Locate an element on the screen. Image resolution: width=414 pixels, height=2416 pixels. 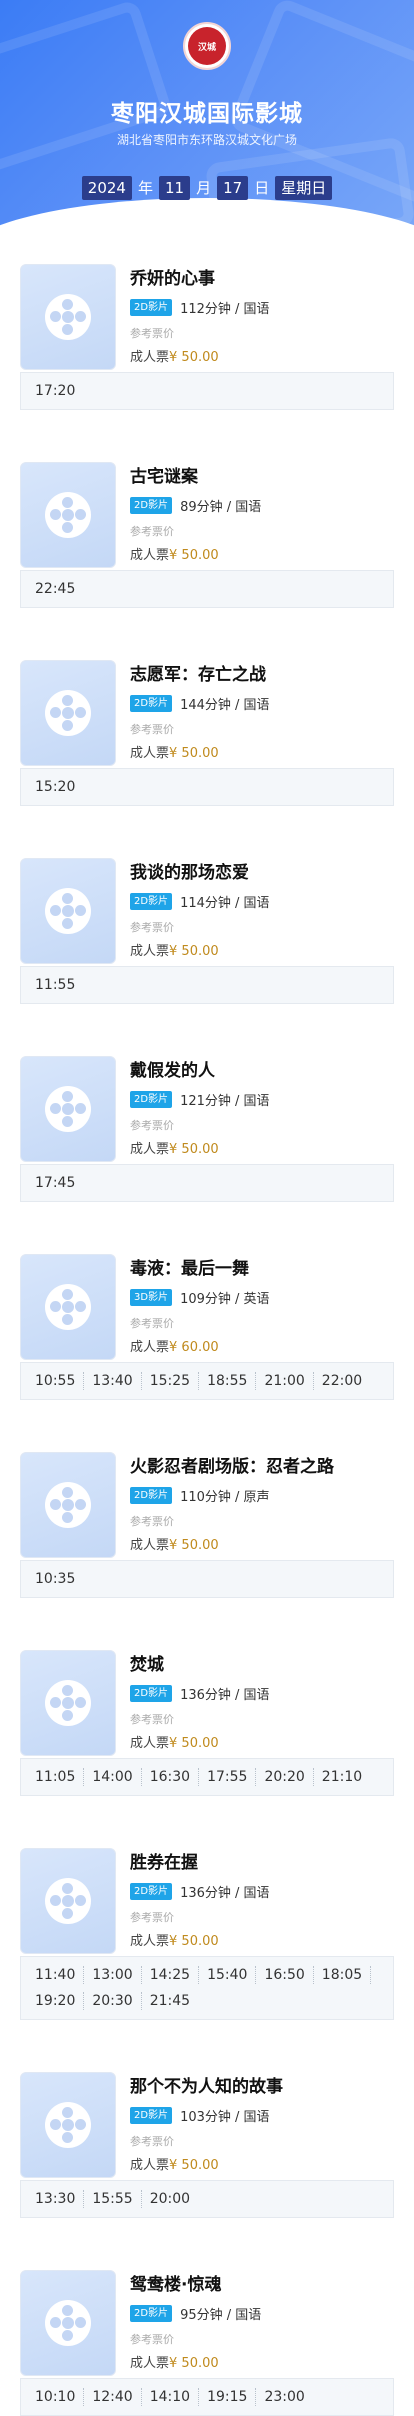
price-value: ¥ 60.00 is located at coordinates (194, 1347).